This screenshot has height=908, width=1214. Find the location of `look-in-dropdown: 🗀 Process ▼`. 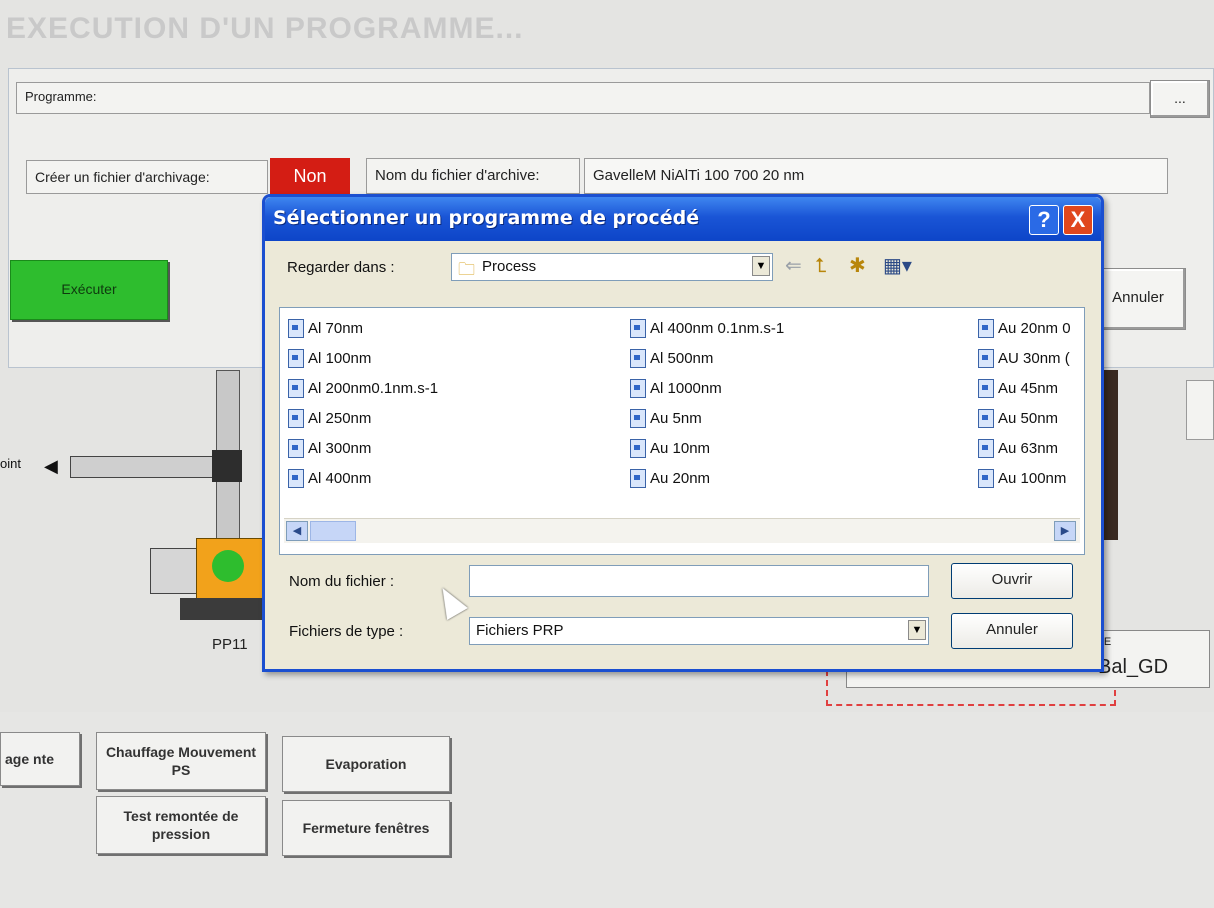

look-in-dropdown: 🗀 Process ▼ is located at coordinates (612, 267).